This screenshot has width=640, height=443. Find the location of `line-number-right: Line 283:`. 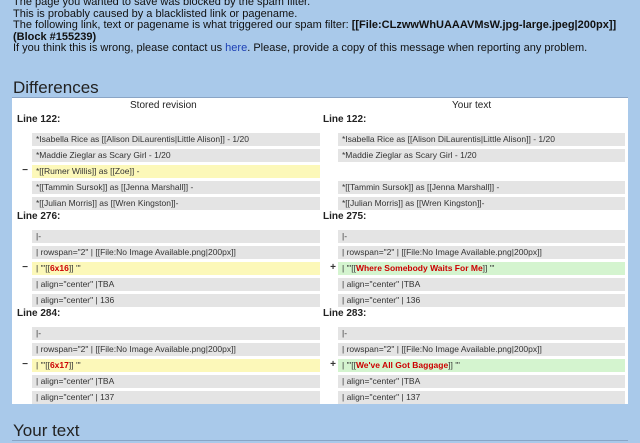

line-number-right: Line 283: is located at coordinates (345, 313).